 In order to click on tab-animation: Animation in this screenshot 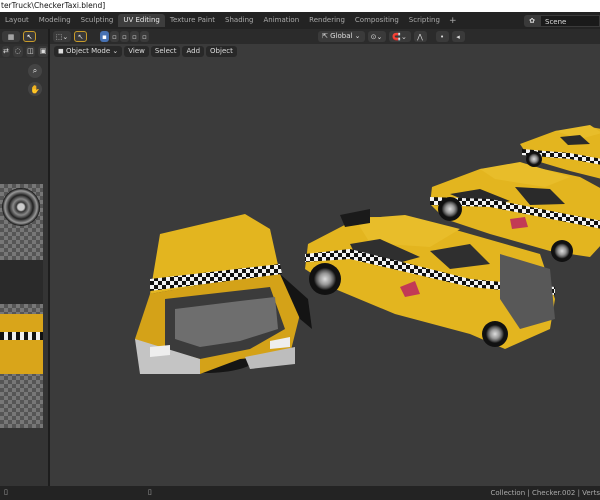, I will do `click(281, 20)`.